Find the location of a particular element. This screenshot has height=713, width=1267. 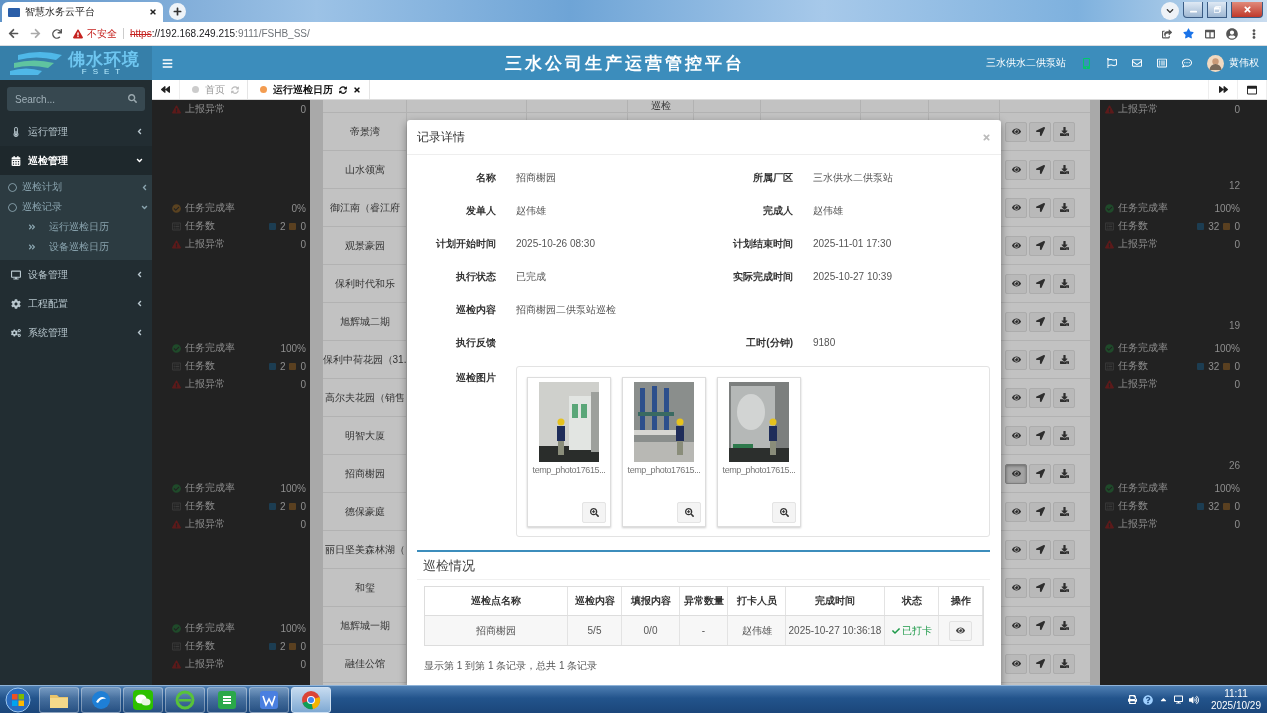

chat-button is located at coordinates (1187, 63).